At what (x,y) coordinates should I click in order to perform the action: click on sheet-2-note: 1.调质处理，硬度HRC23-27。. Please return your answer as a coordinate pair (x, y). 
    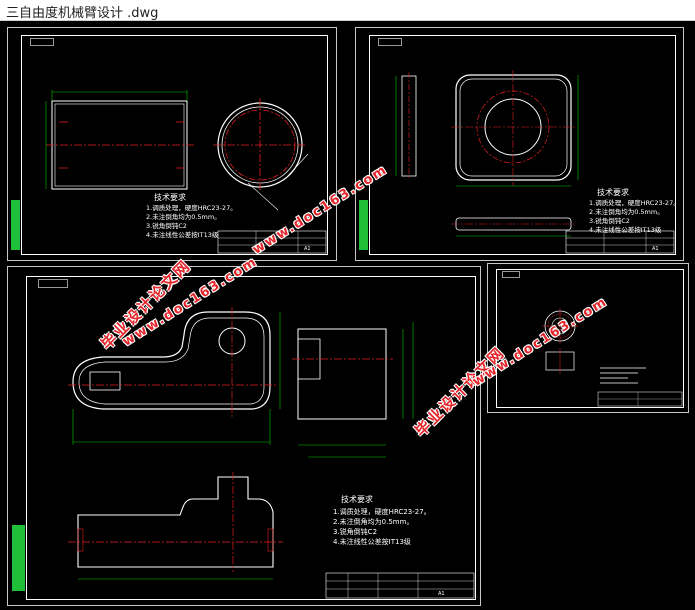
    Looking at the image, I should click on (634, 203).